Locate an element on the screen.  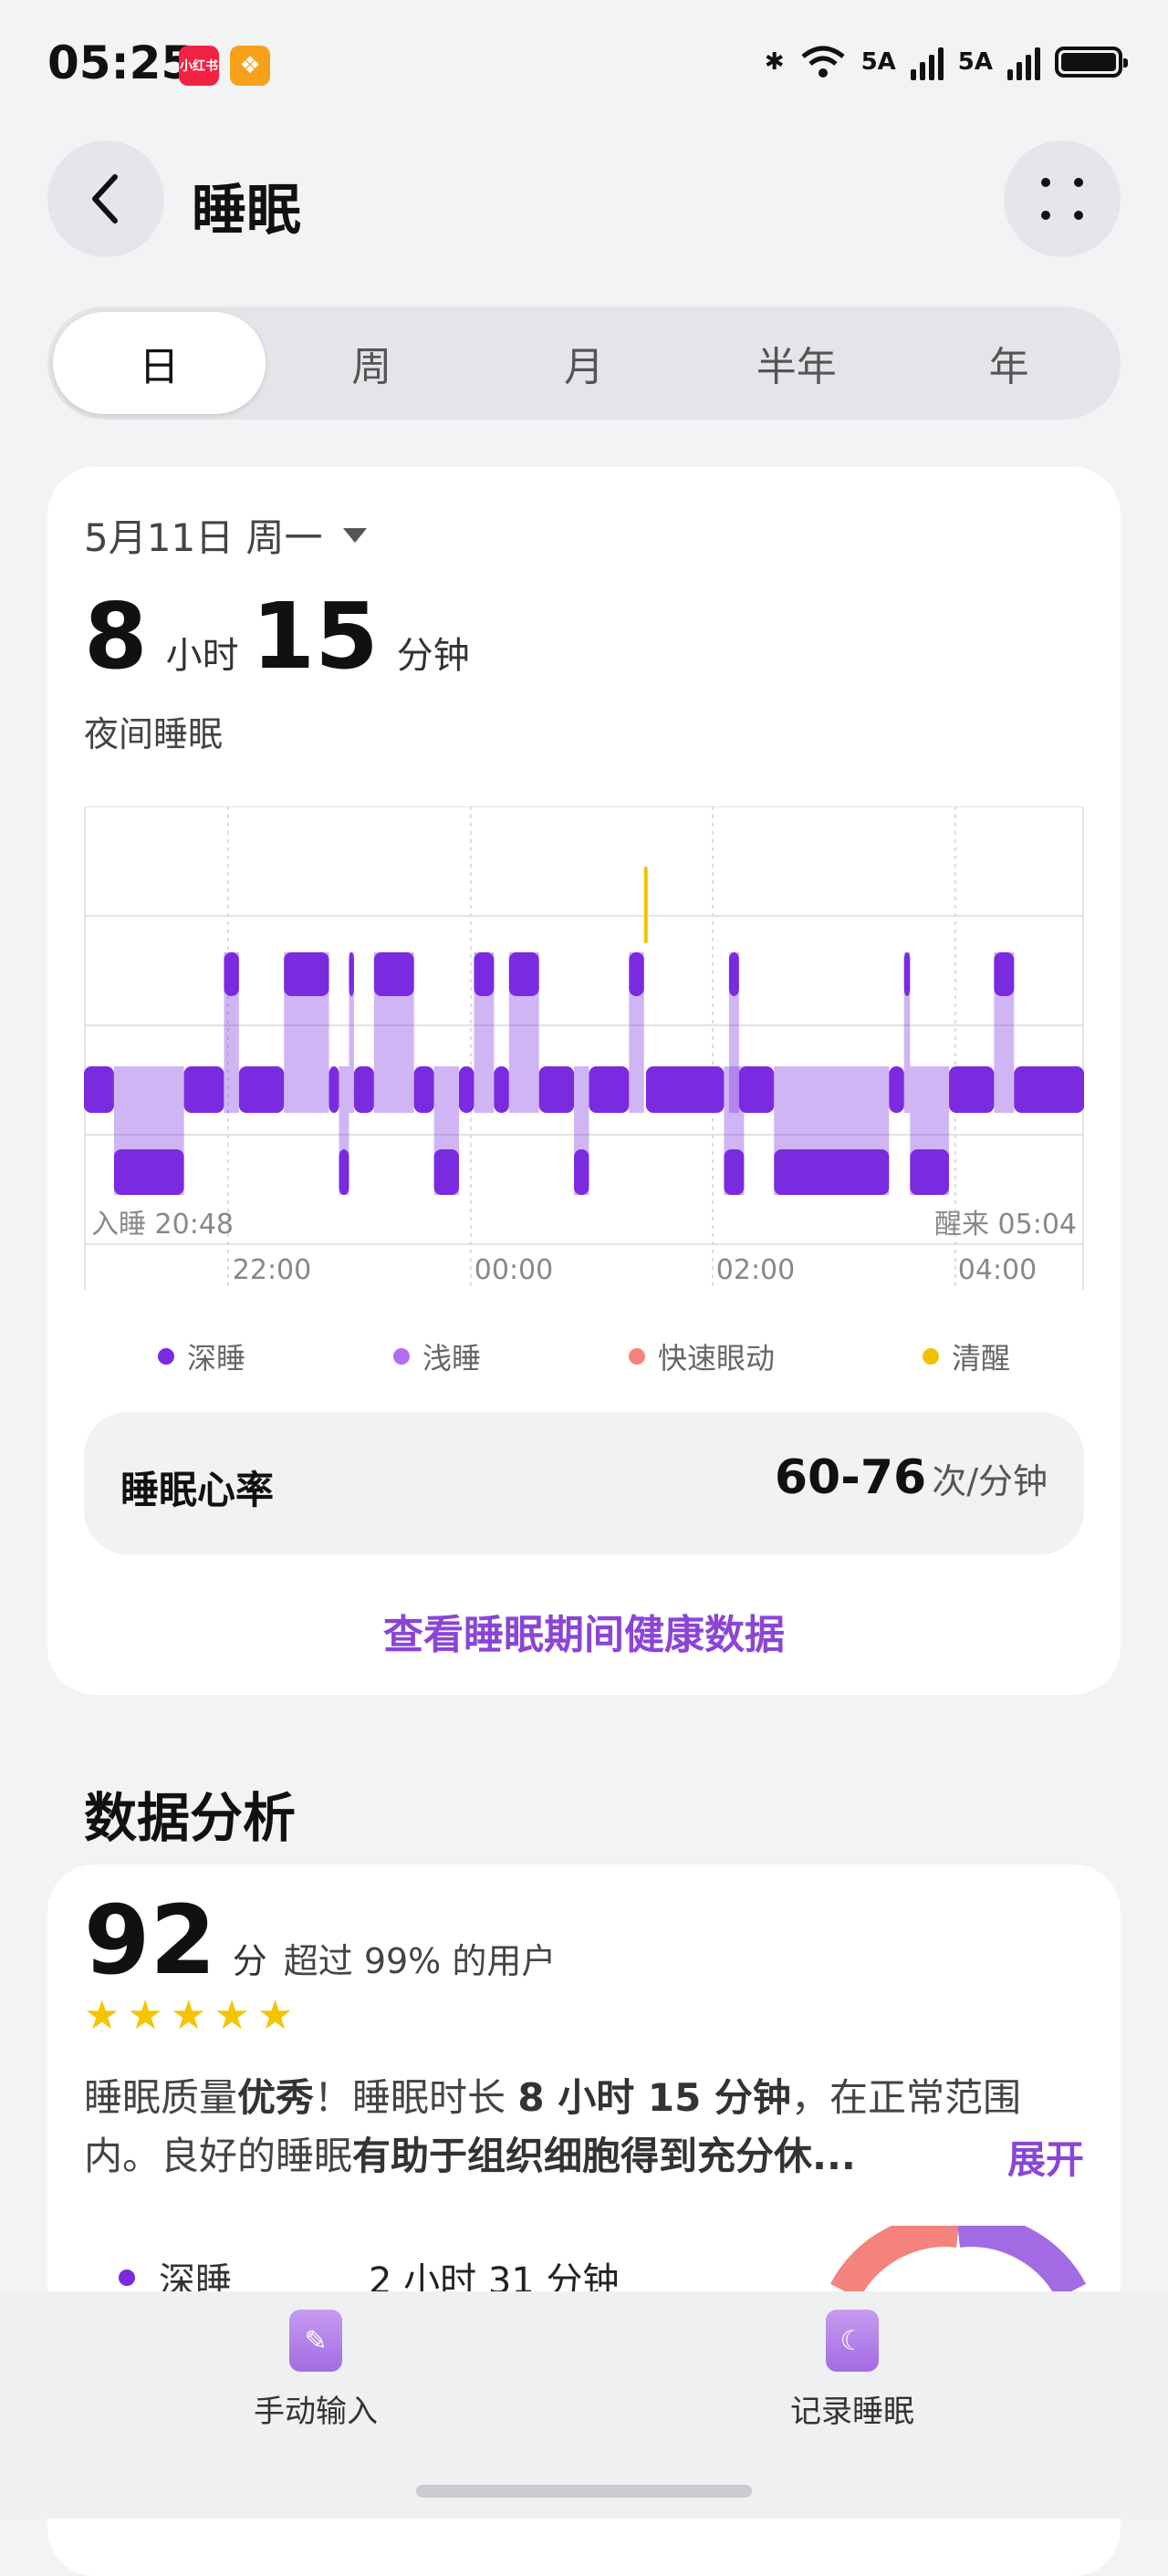
home-indicator is located at coordinates (584, 2491).